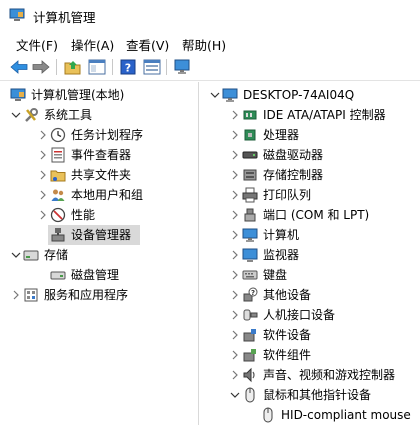  Describe the element at coordinates (83, 215) in the screenshot. I see `tree-item-label: 性能` at that location.